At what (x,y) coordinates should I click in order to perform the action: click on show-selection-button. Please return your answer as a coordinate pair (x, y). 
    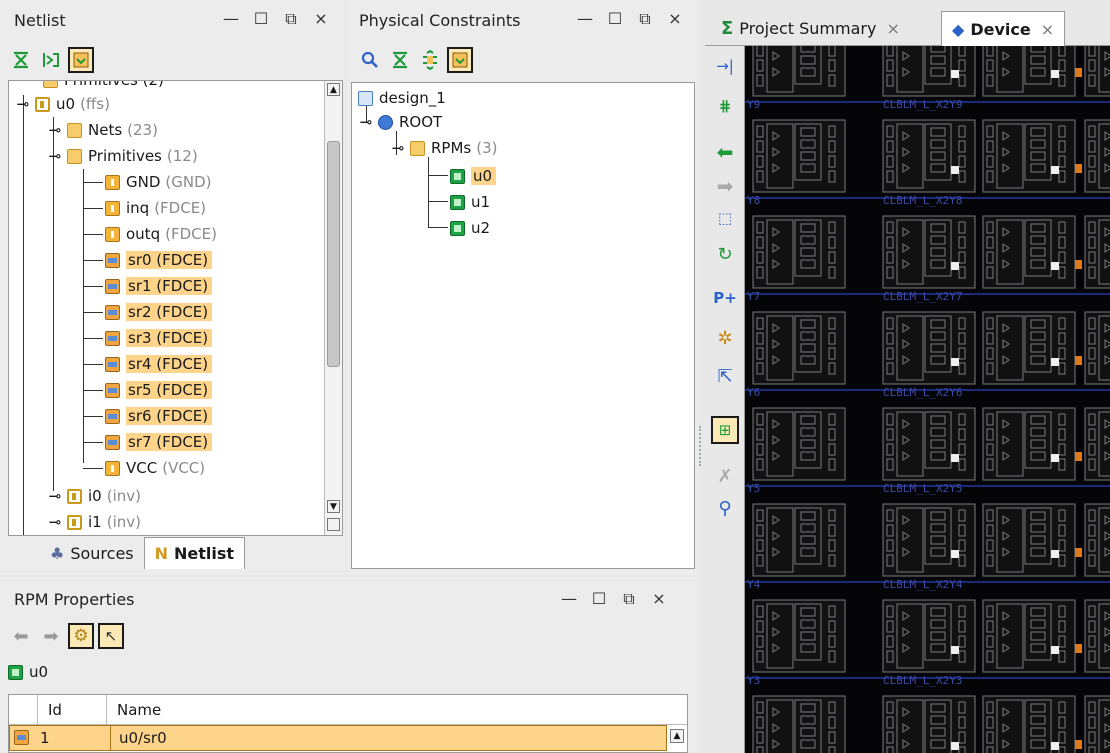
    Looking at the image, I should click on (460, 60).